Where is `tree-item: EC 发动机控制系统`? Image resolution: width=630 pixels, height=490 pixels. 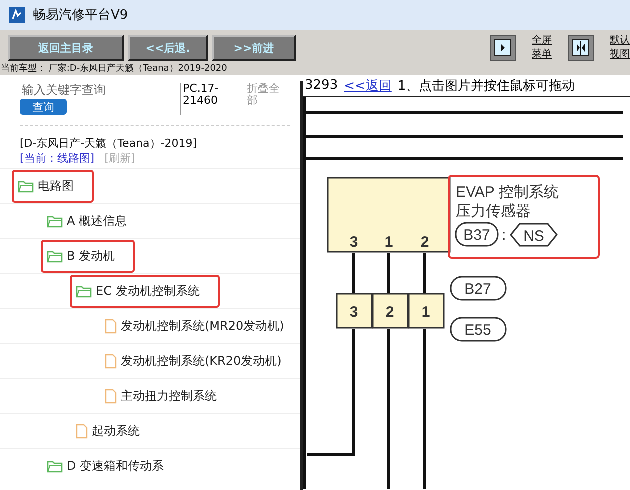 tree-item: EC 发动机控制系统 is located at coordinates (145, 291).